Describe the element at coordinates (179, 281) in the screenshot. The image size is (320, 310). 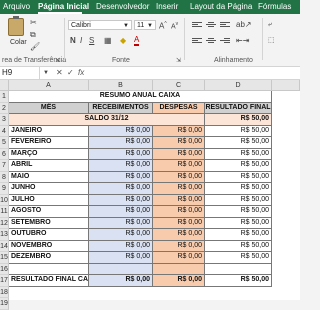
I see `final-despesas: R$ 0,00` at that location.